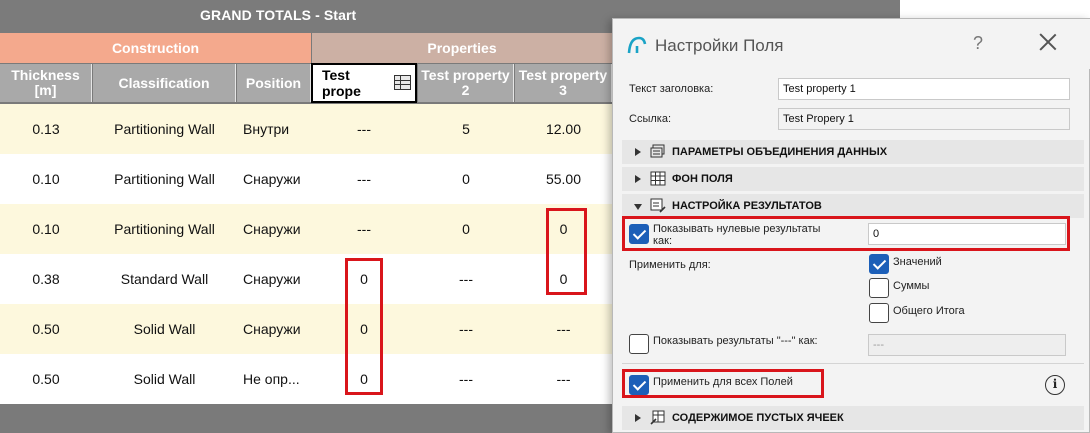 This screenshot has height=433, width=1090. What do you see at coordinates (164, 279) in the screenshot?
I see `table-cell-classification: Standard Wall` at bounding box center [164, 279].